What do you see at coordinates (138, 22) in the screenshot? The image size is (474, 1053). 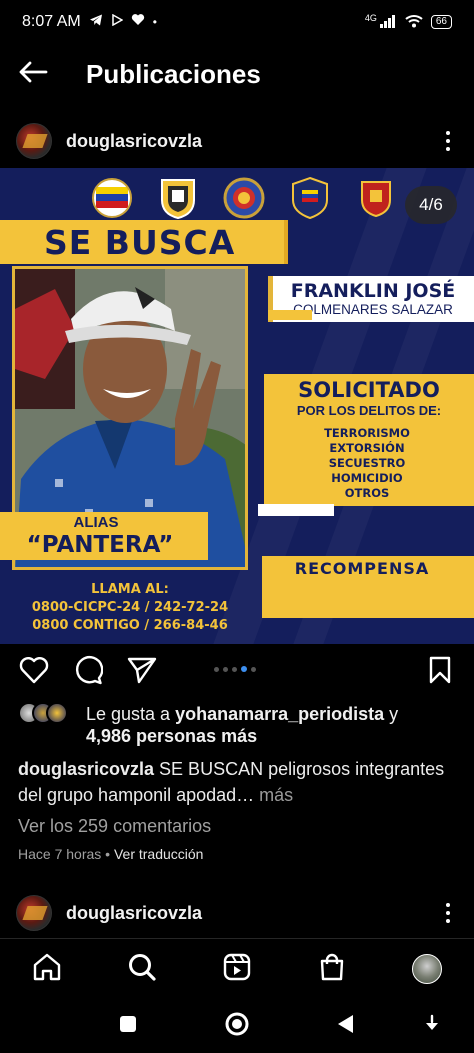 I see `heart-notification-icon` at bounding box center [138, 22].